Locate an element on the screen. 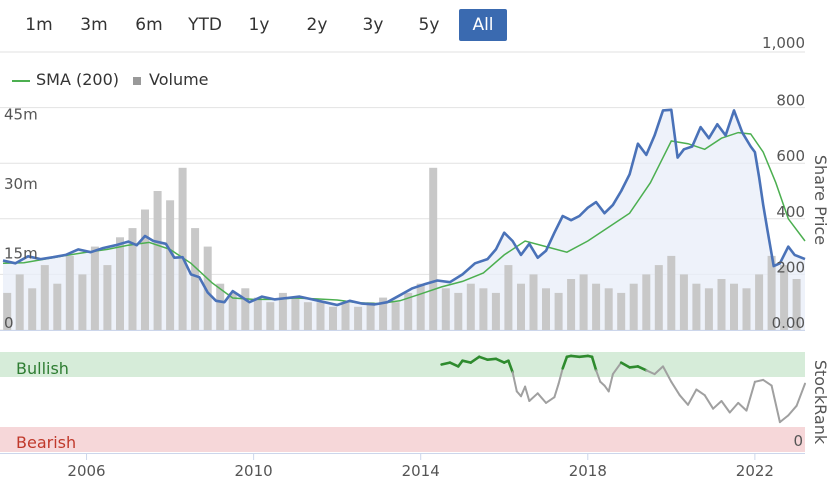 The image size is (835, 482). bearish-zone is located at coordinates (402, 439).